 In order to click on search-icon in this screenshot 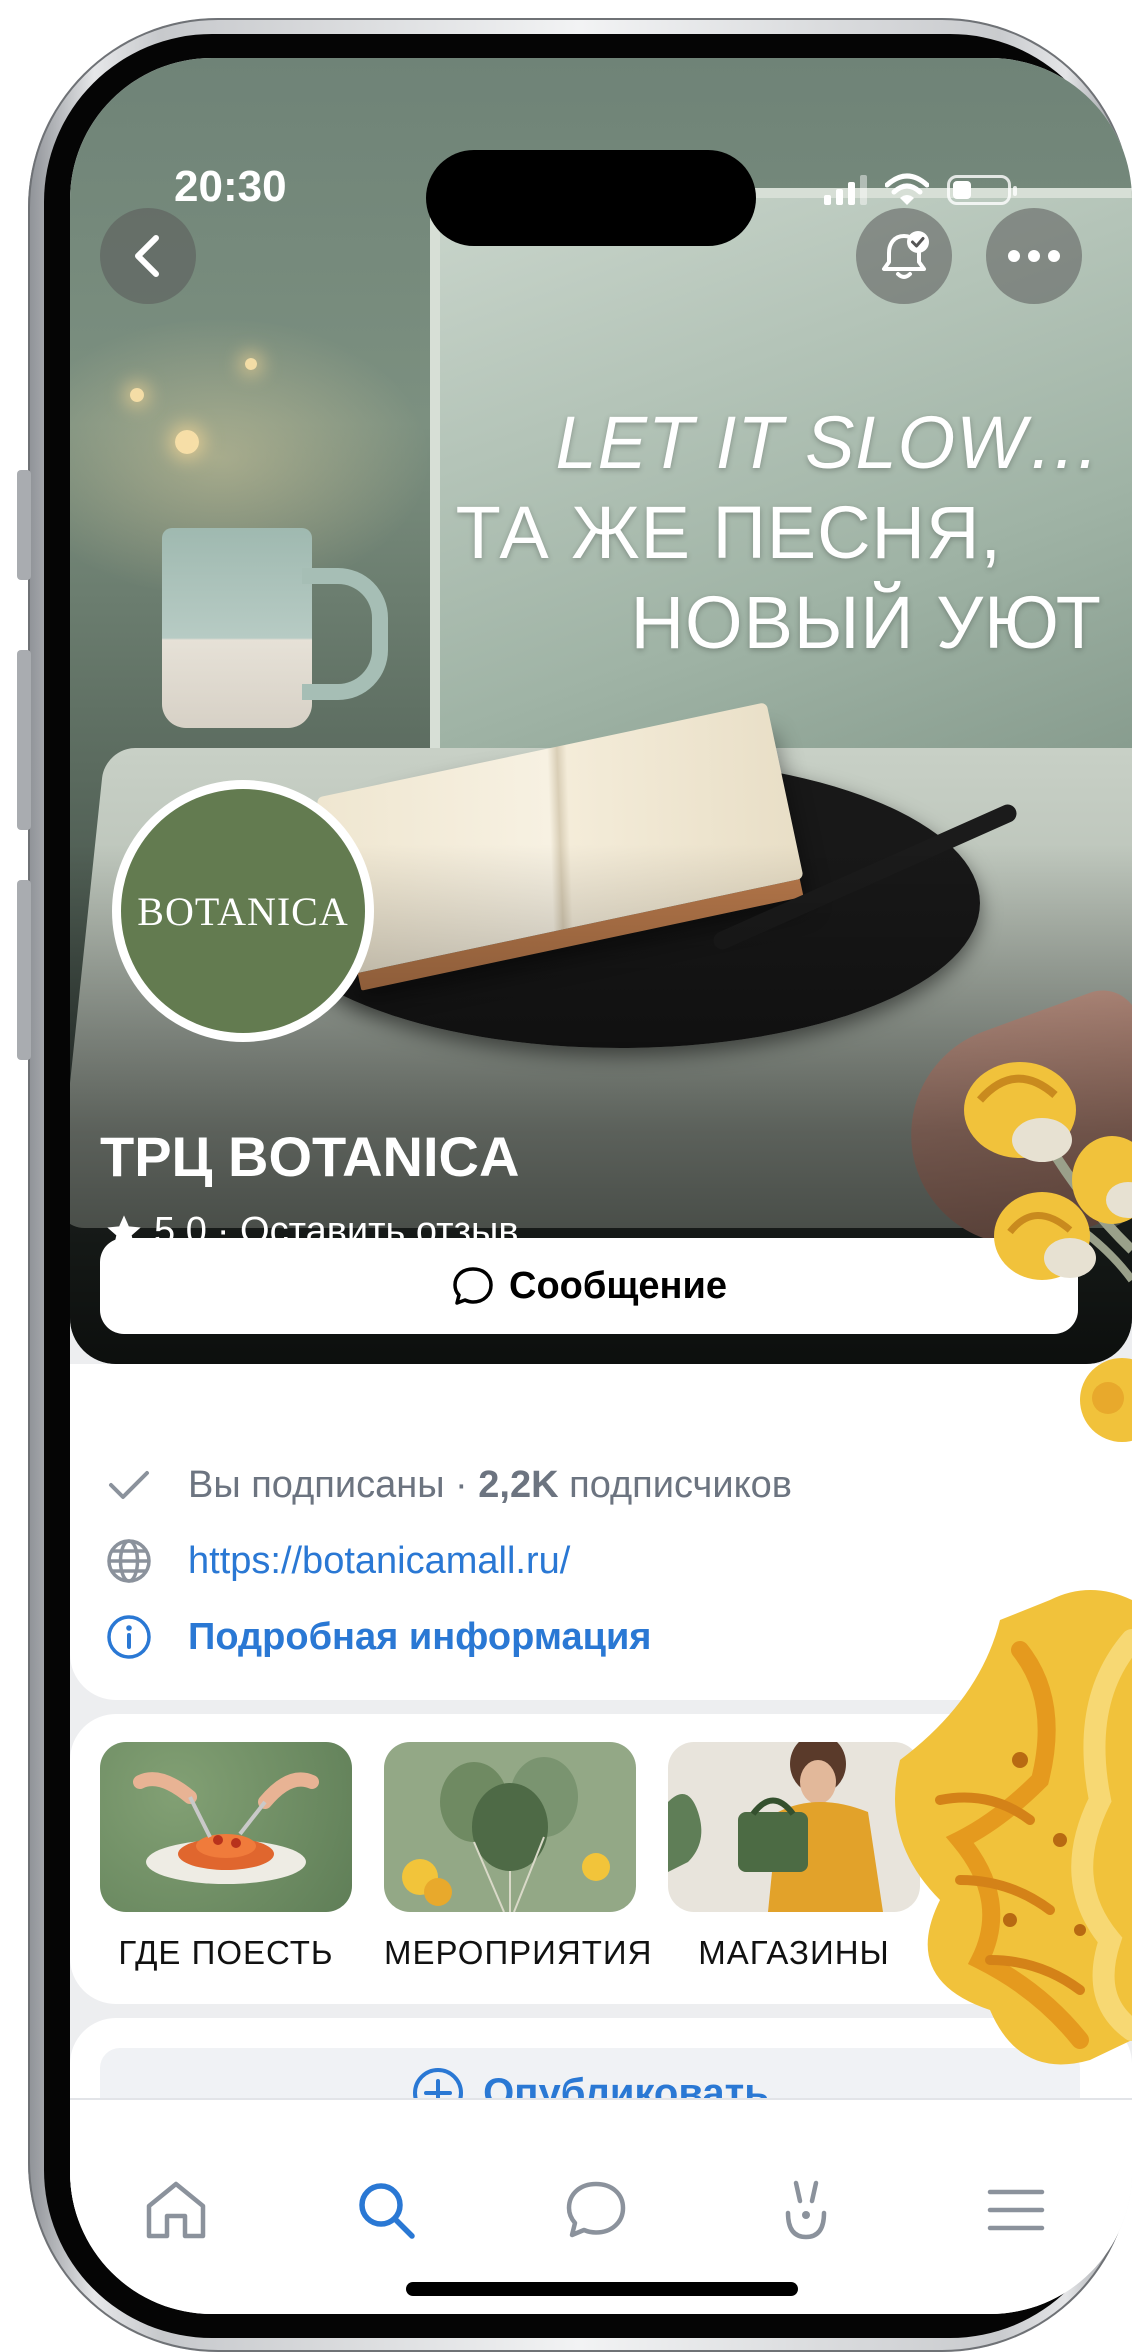, I will do `click(387, 2211)`.